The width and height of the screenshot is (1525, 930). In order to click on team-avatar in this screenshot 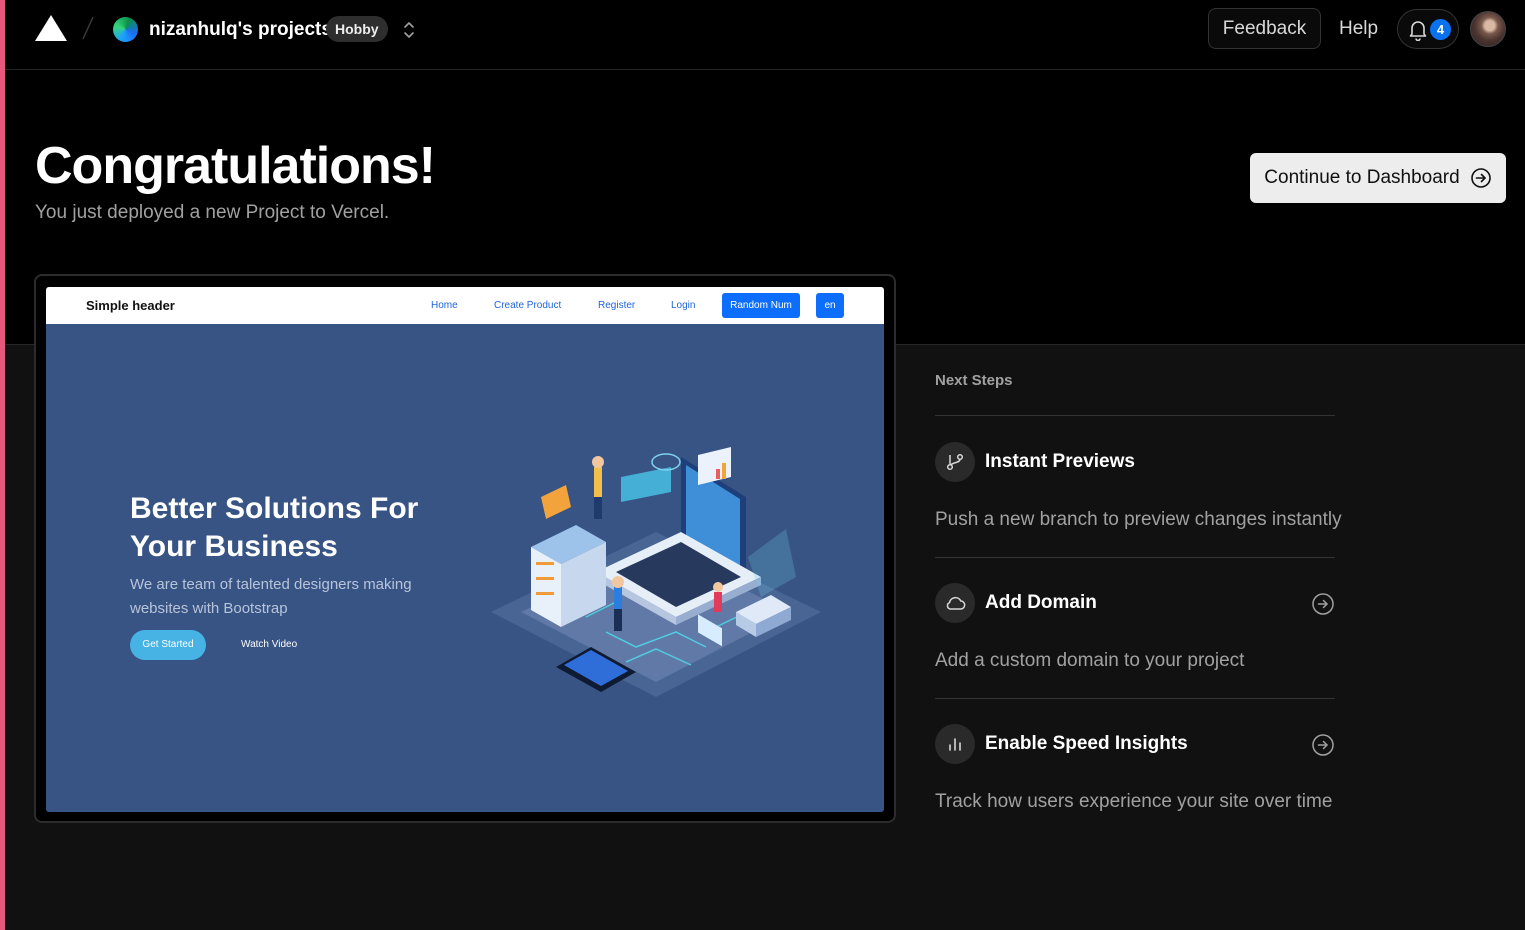, I will do `click(125, 29)`.